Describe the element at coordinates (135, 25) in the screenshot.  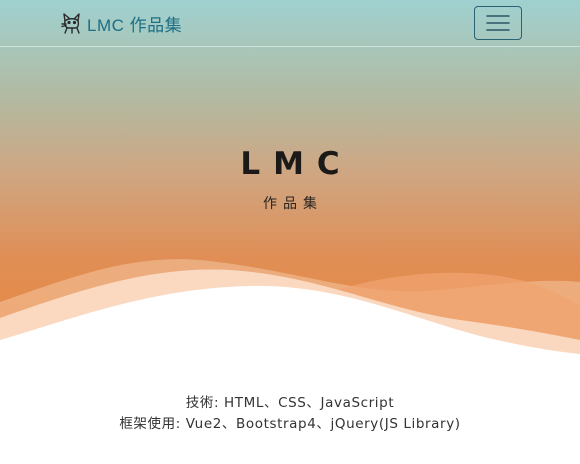
I see `brand-text: LMC 作品集` at that location.